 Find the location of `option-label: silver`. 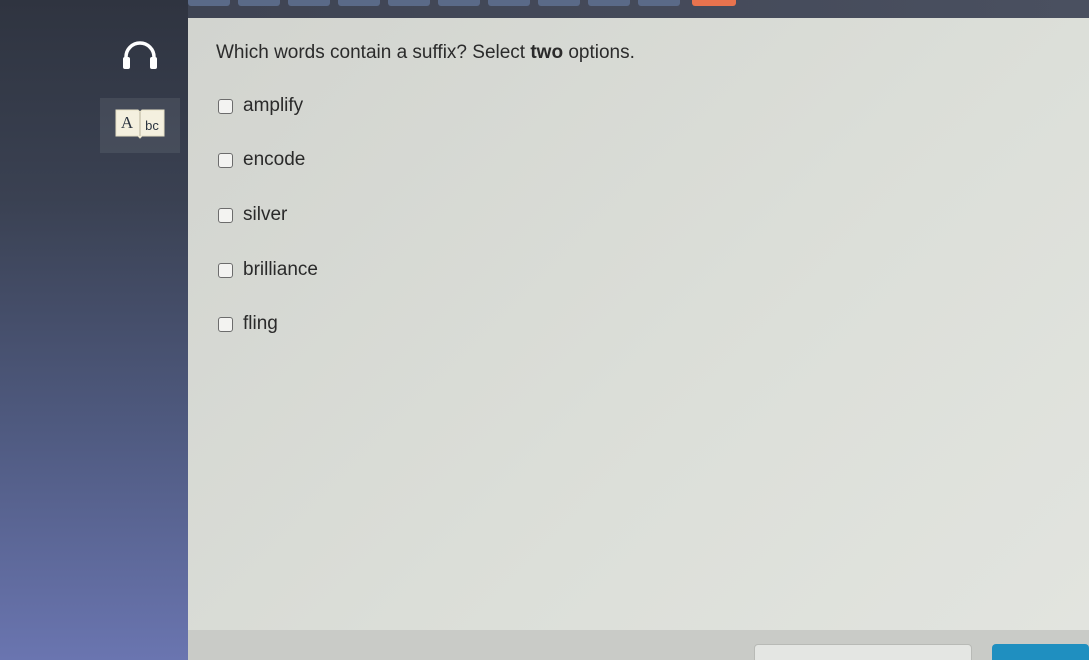

option-label: silver is located at coordinates (265, 214).